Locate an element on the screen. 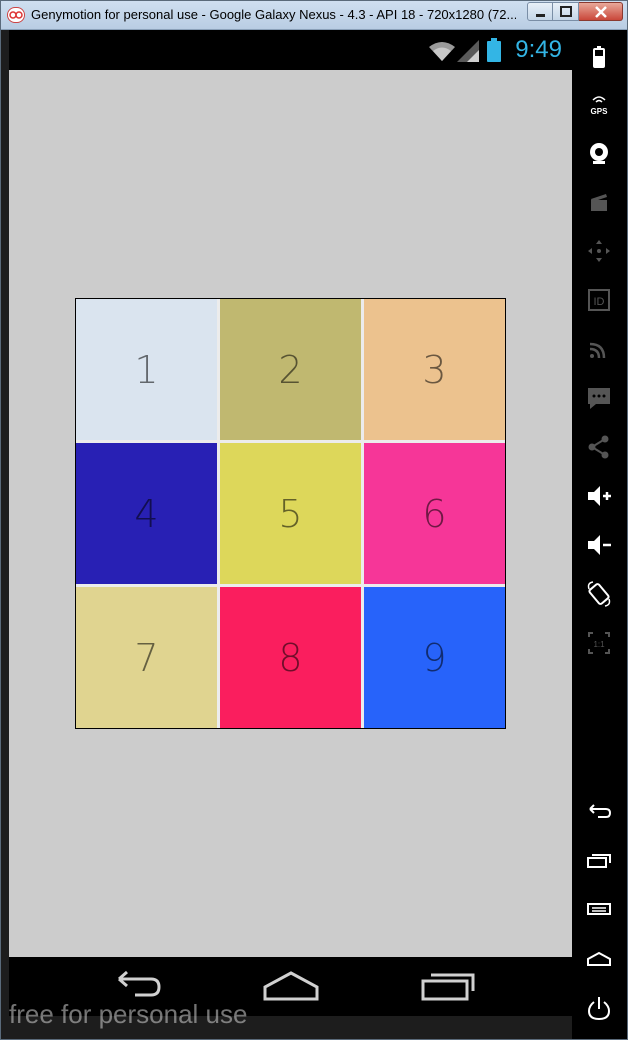 This screenshot has width=628, height=1040. cast-widget-icon is located at coordinates (599, 349).